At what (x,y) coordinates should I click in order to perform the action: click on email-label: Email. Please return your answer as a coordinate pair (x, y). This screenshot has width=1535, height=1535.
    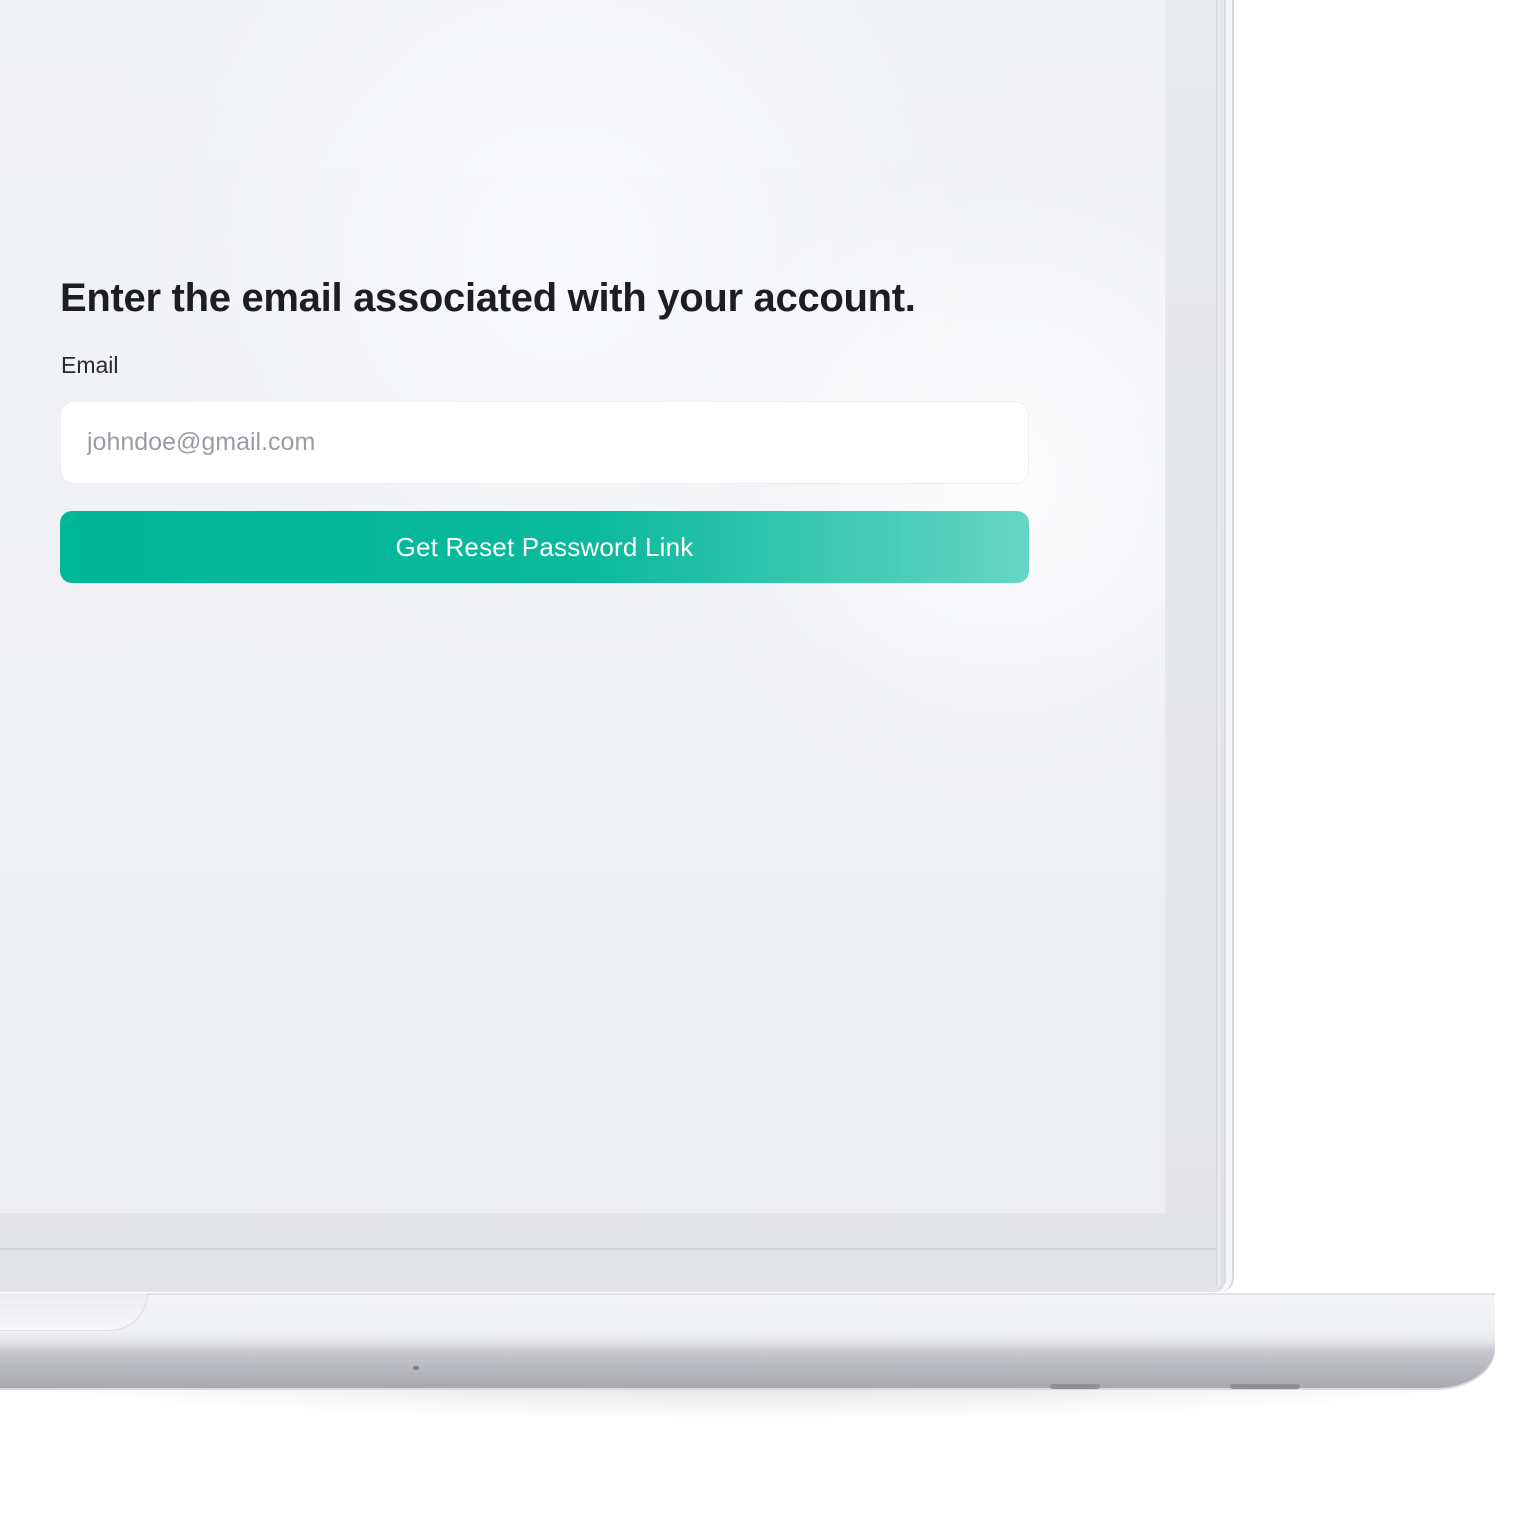
    Looking at the image, I should click on (90, 365).